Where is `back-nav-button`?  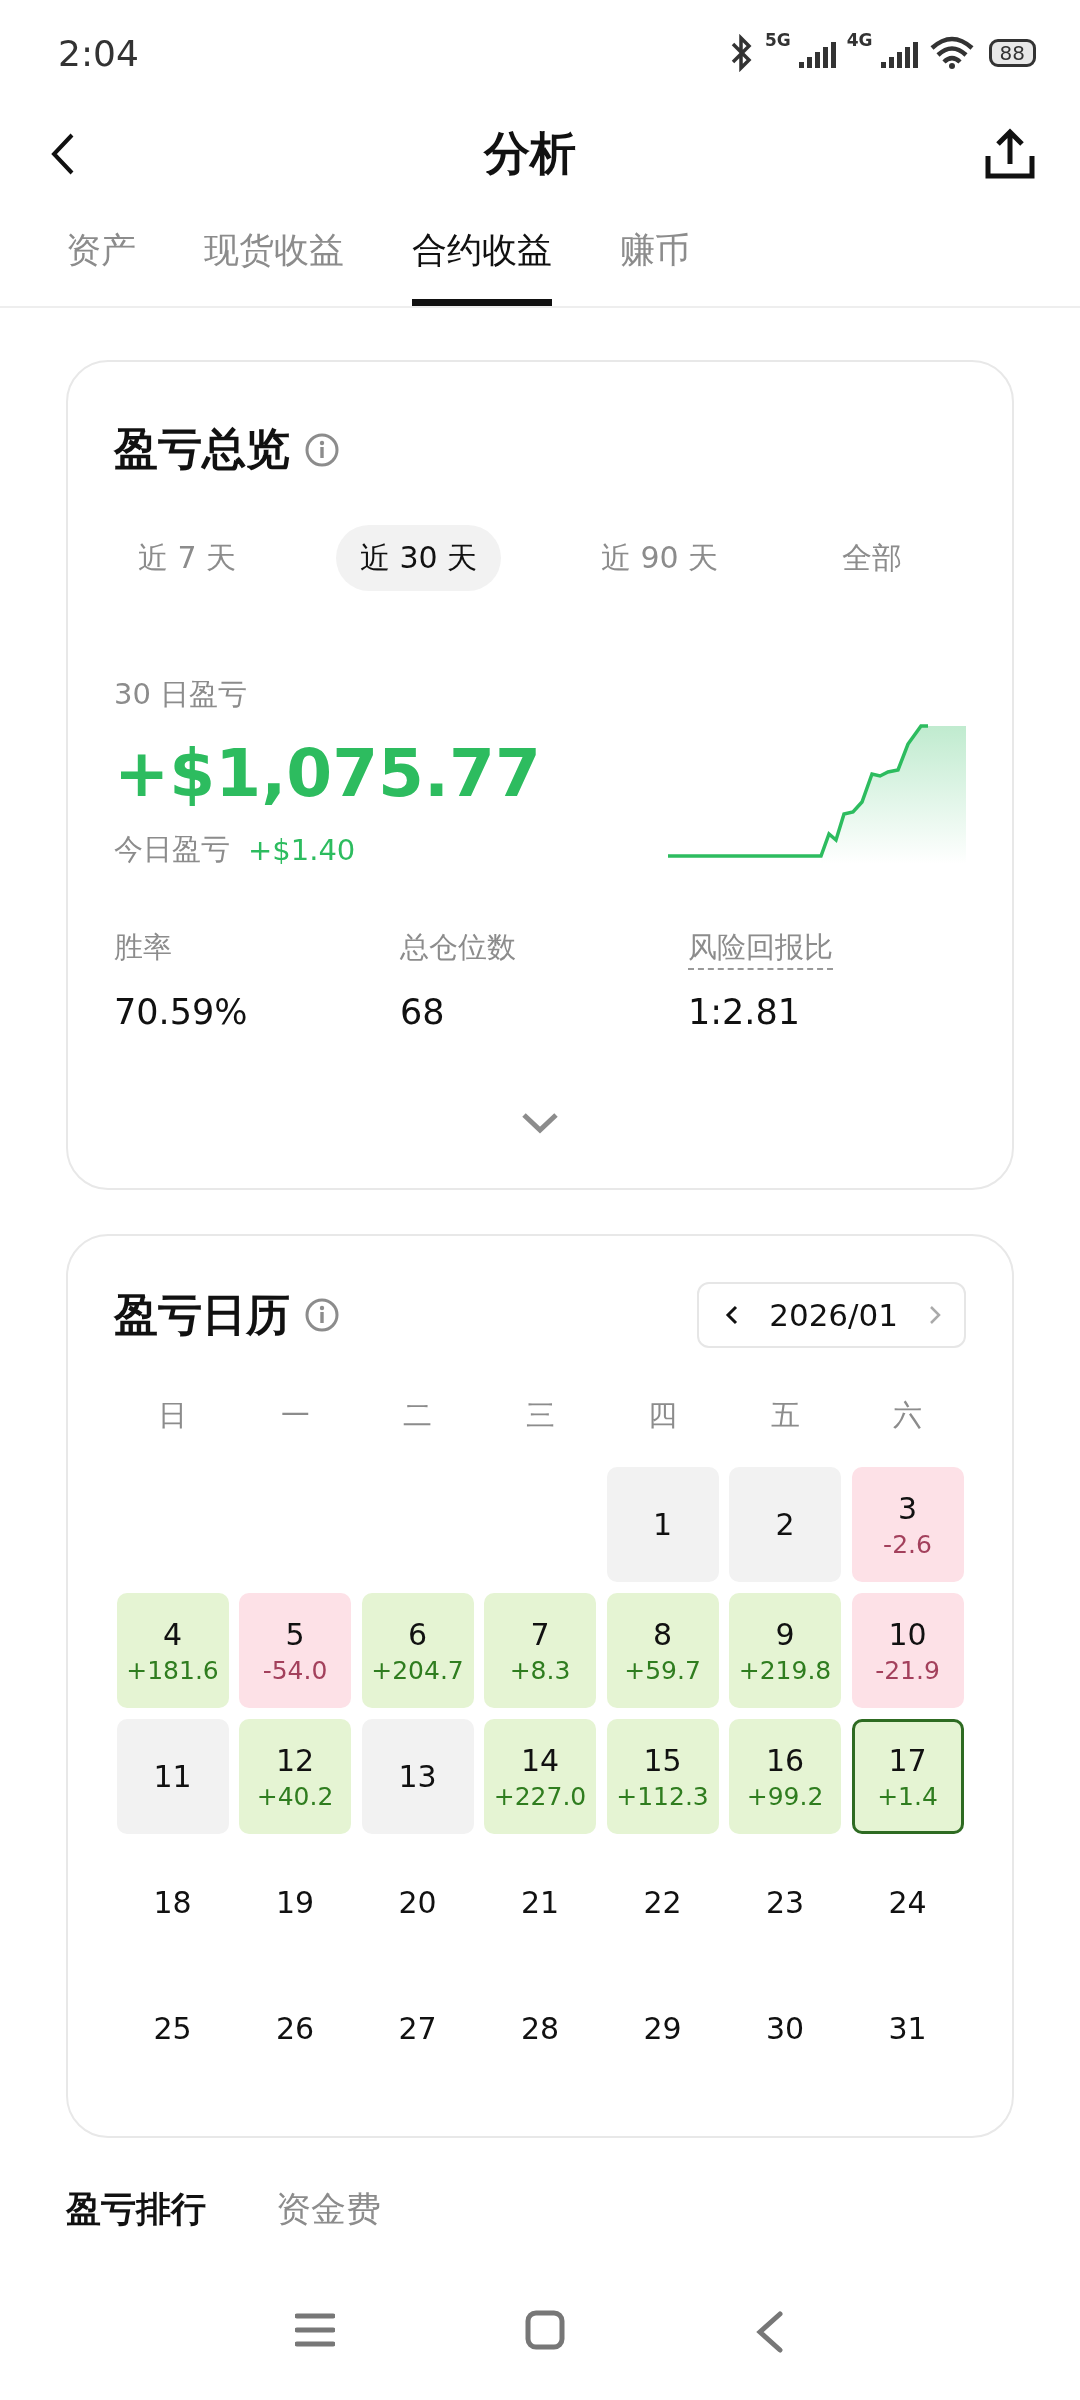 back-nav-button is located at coordinates (770, 2332).